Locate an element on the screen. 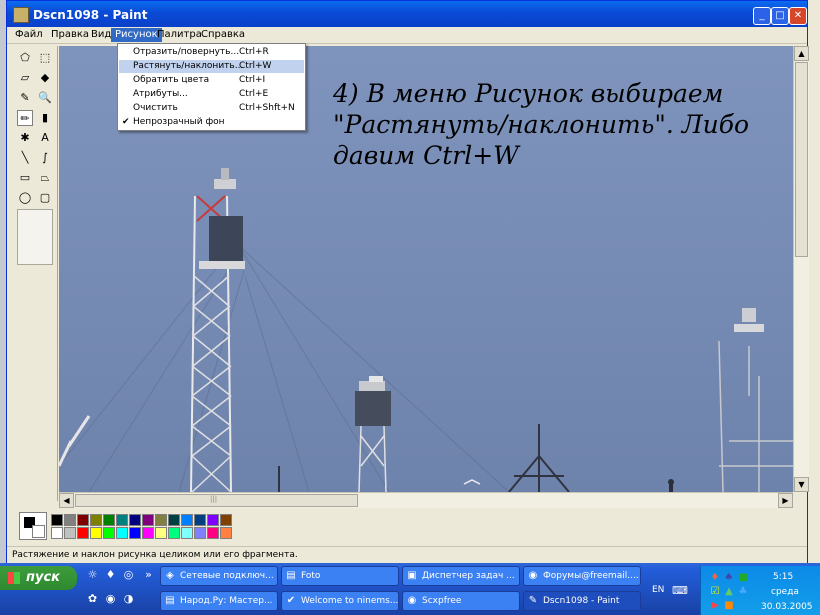  taskbar-app-icon: ◈ is located at coordinates (170, 575).